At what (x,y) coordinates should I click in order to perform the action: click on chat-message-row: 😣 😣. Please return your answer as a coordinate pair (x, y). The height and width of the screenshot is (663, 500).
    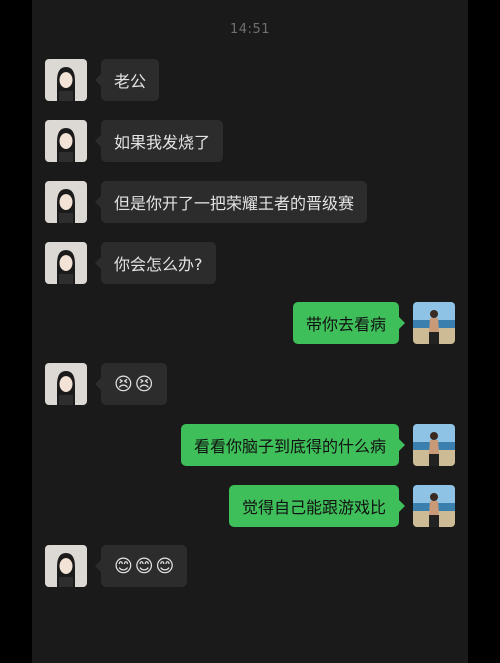
    Looking at the image, I should click on (250, 385).